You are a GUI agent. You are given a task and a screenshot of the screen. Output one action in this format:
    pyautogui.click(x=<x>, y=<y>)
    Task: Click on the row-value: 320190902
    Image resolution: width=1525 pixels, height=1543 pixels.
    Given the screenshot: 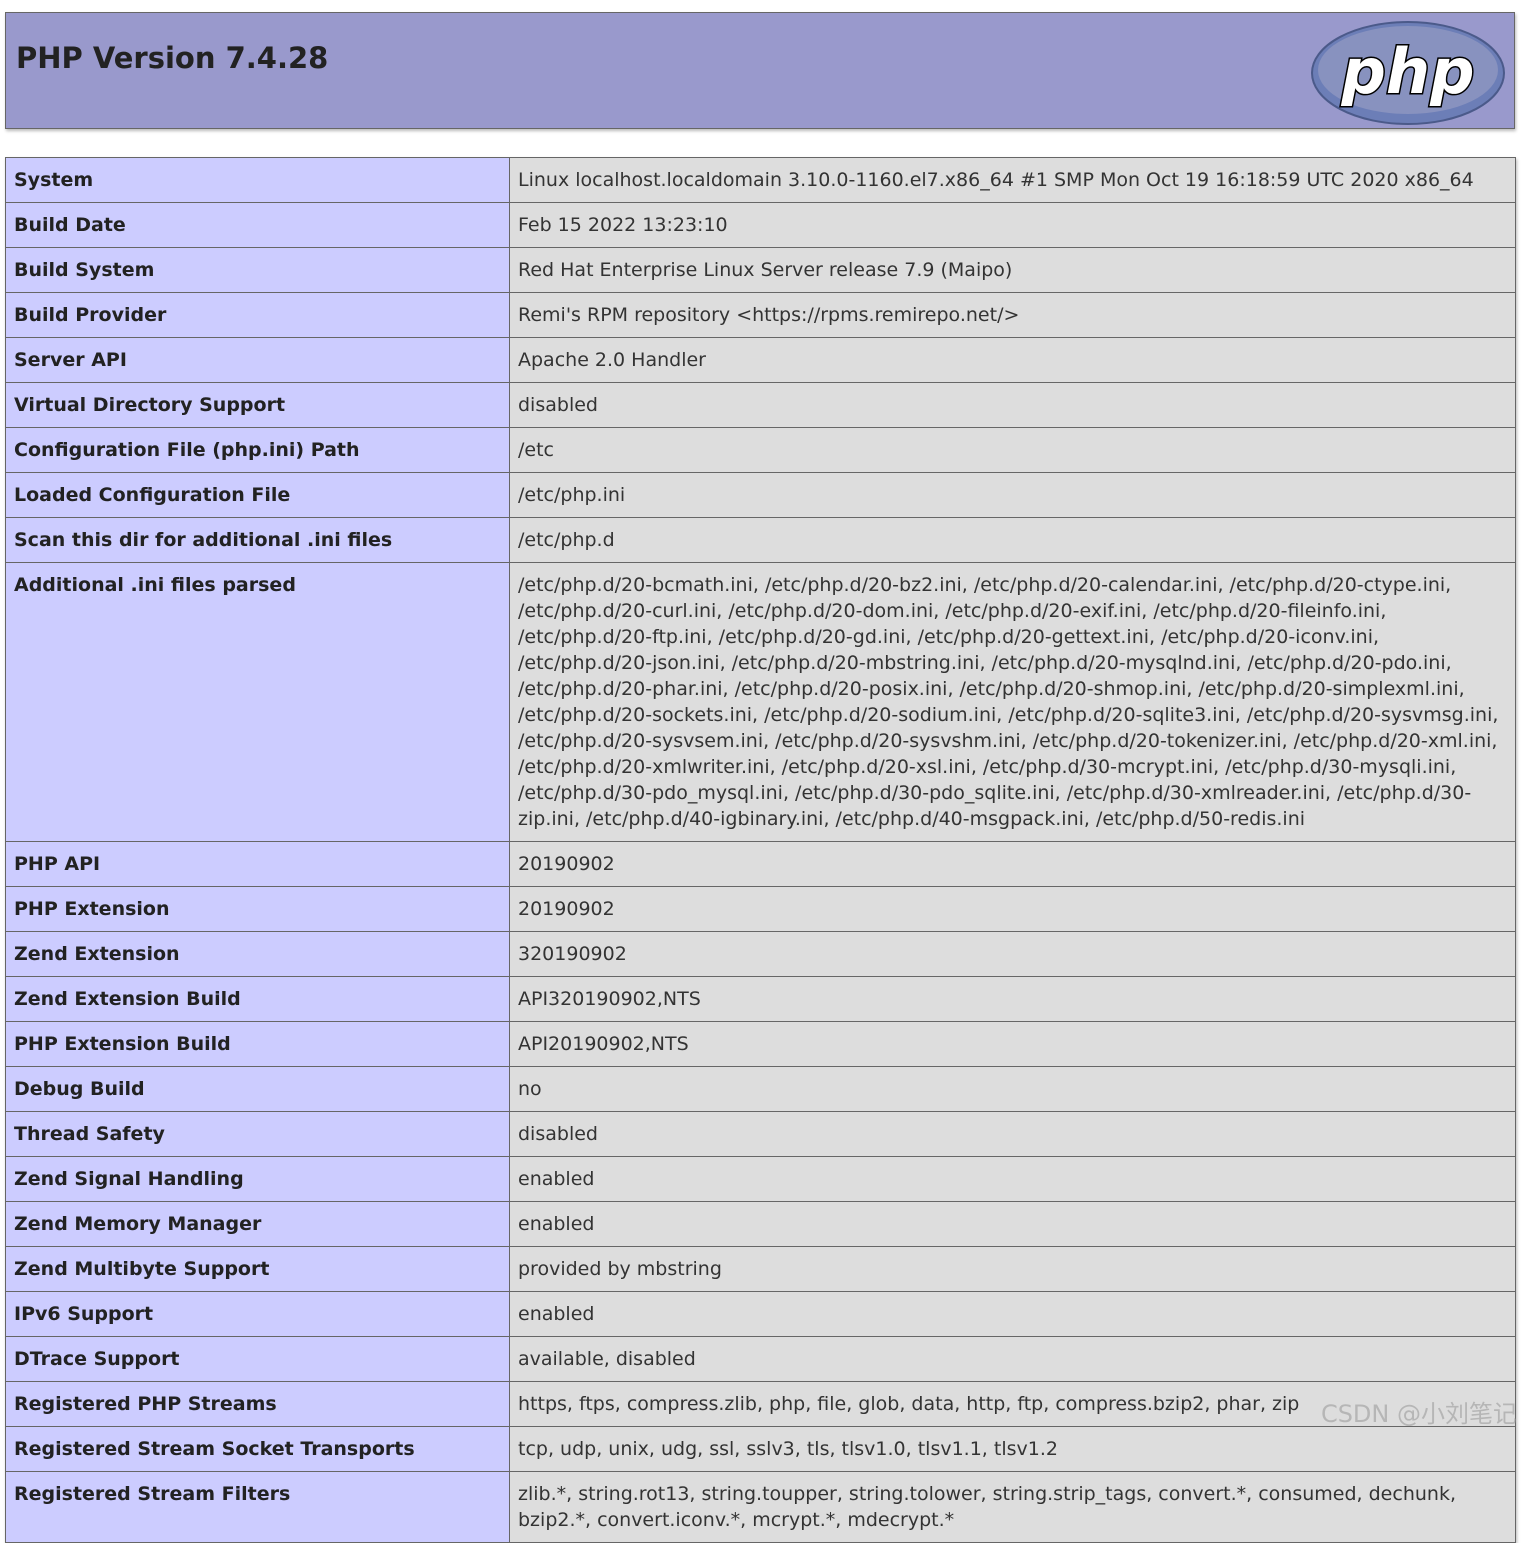 What is the action you would take?
    pyautogui.click(x=1012, y=954)
    